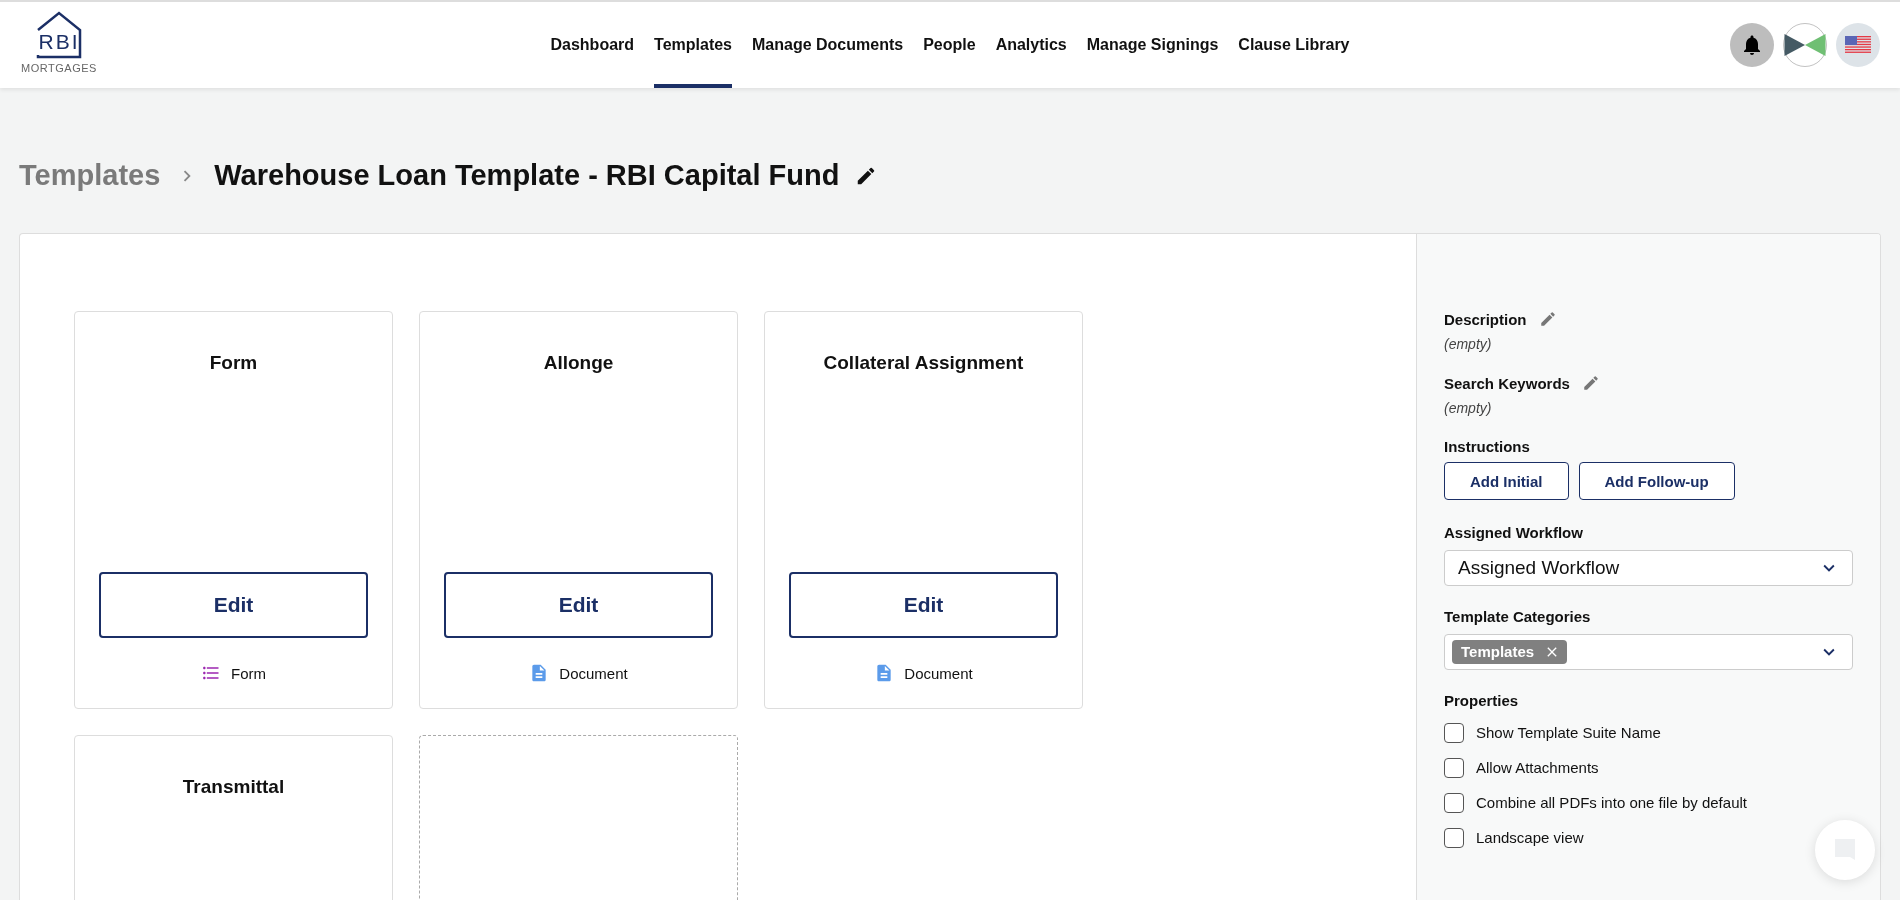  What do you see at coordinates (1506, 481) in the screenshot?
I see `add-instruction-button: Add Initial` at bounding box center [1506, 481].